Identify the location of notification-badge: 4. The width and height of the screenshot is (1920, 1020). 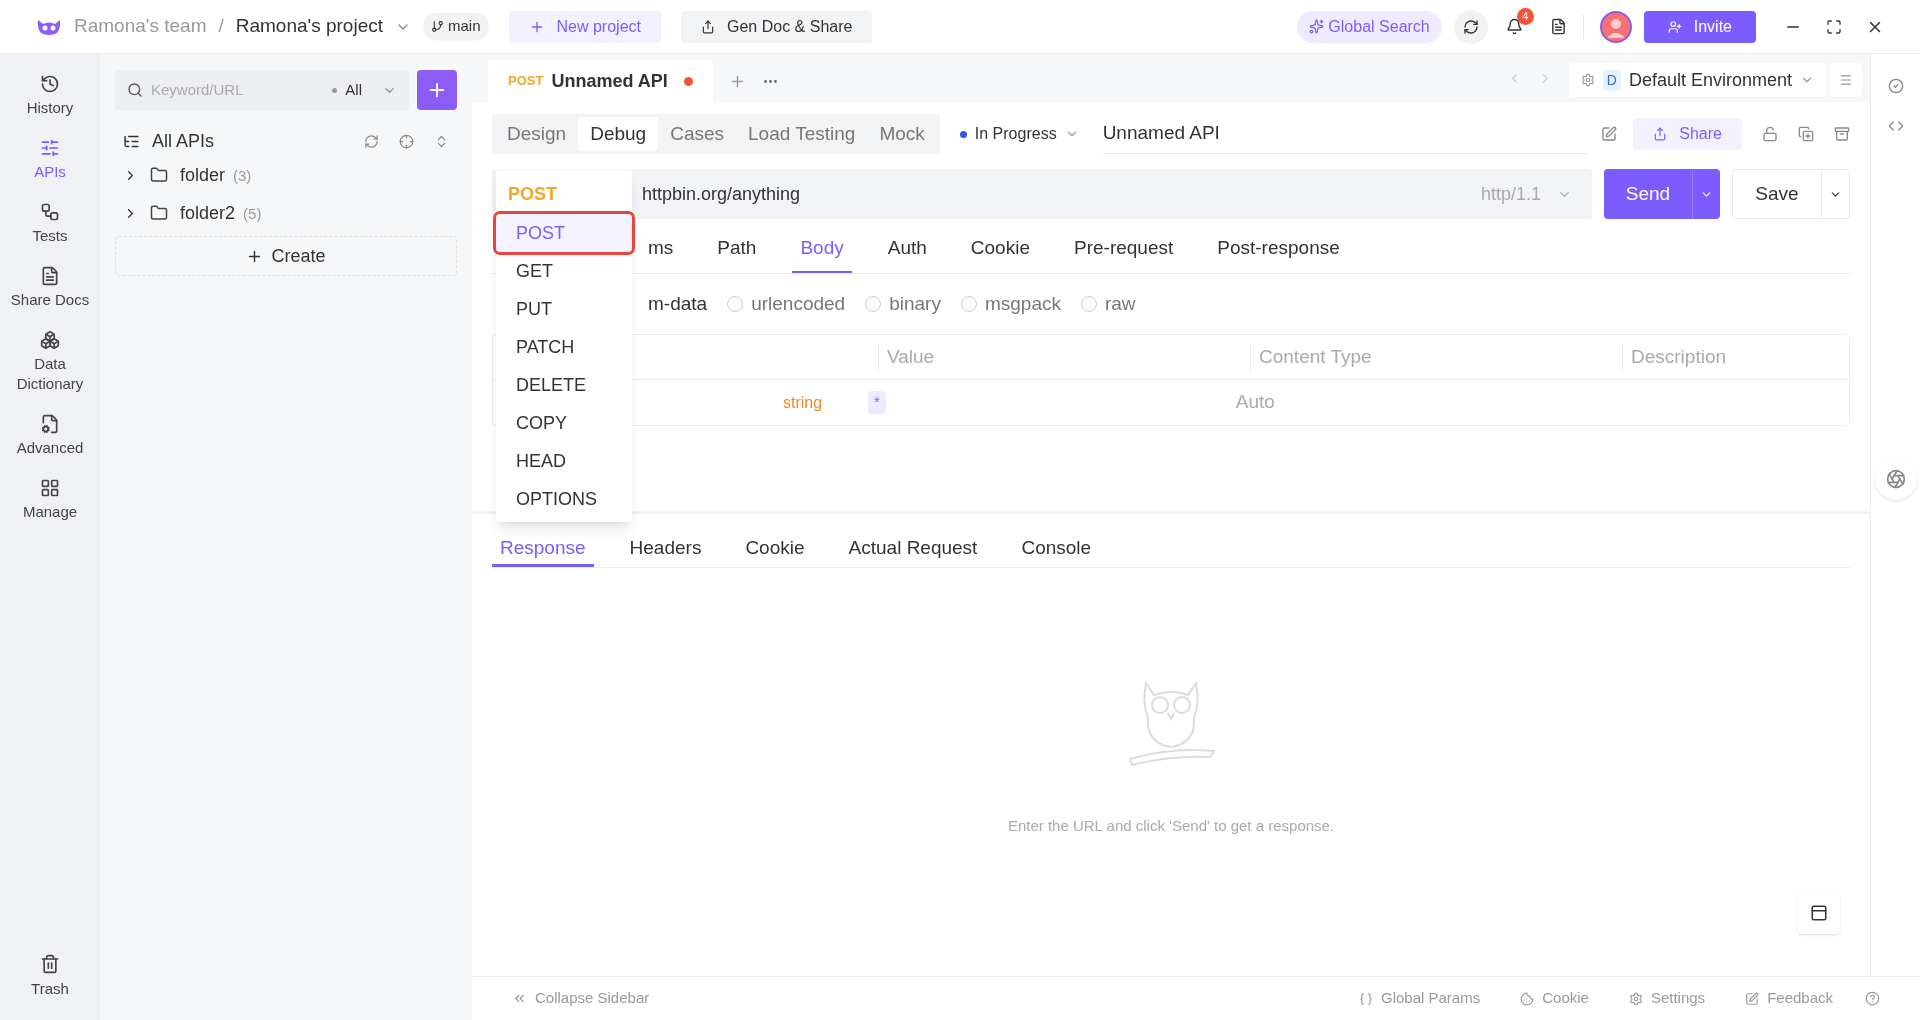
(1525, 16).